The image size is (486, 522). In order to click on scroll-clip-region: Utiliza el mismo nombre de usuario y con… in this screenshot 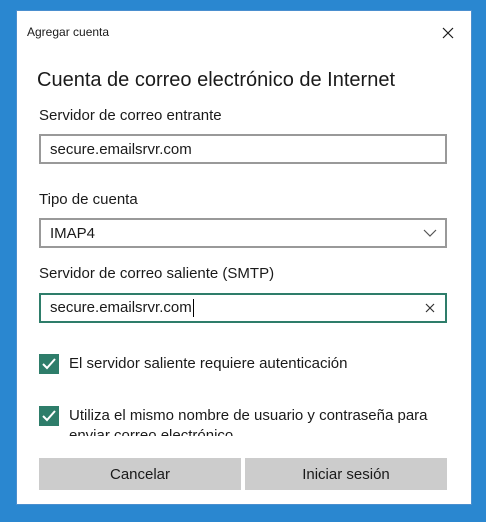, I will do `click(244, 421)`.